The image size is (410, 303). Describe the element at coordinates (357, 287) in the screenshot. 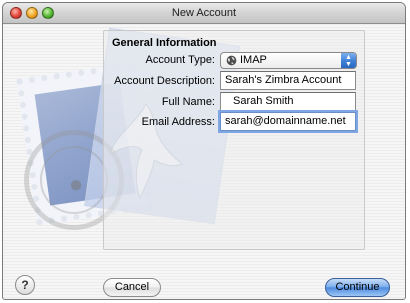

I see `continue-button: Continue` at that location.